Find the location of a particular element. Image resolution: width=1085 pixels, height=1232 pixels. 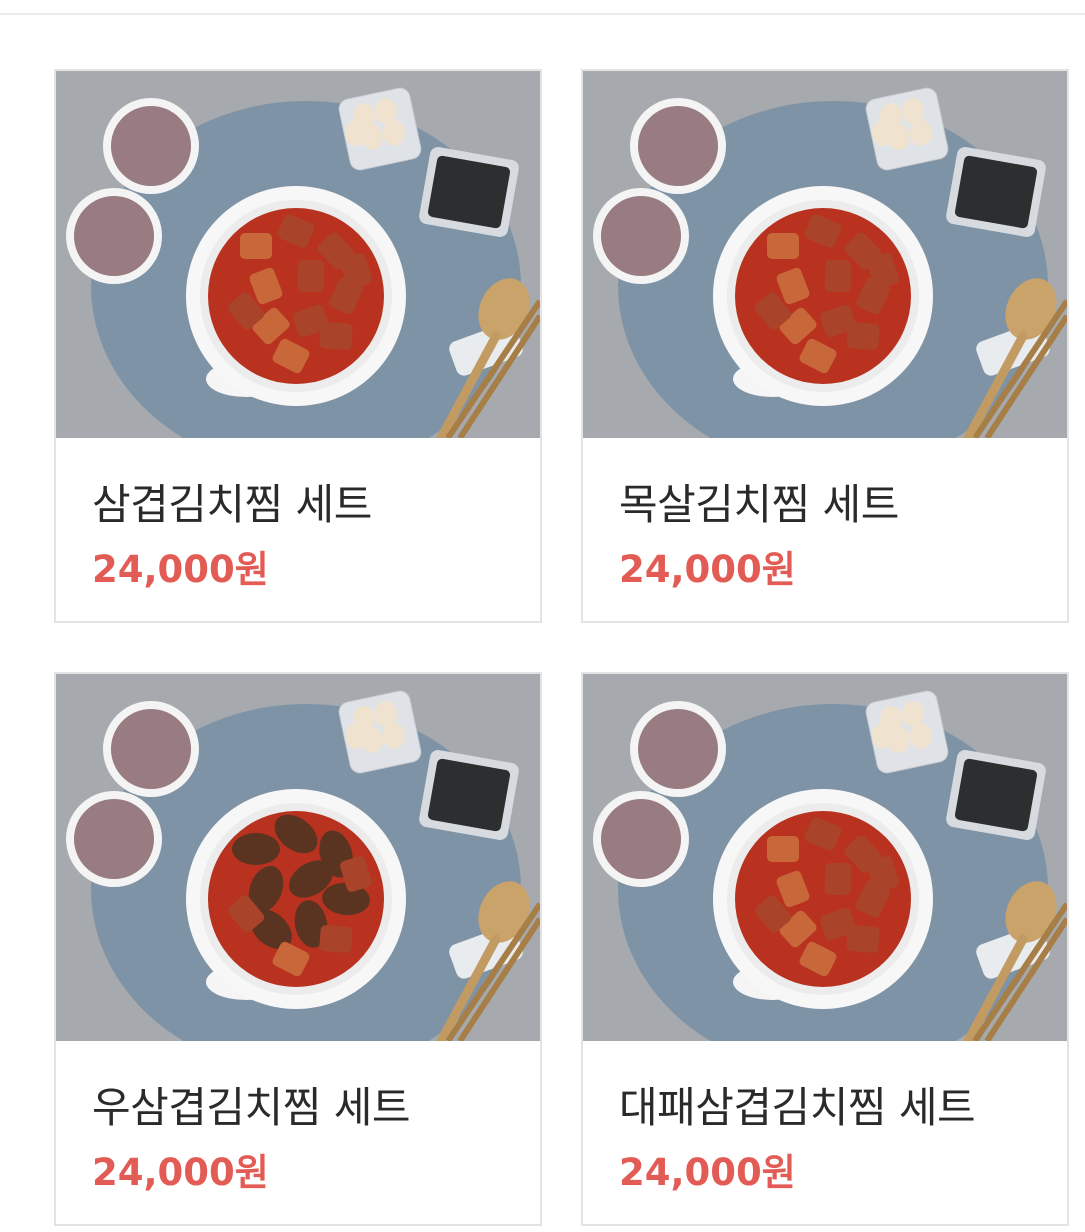

product-title: 목살김치찜 세트 is located at coordinates (759, 501).